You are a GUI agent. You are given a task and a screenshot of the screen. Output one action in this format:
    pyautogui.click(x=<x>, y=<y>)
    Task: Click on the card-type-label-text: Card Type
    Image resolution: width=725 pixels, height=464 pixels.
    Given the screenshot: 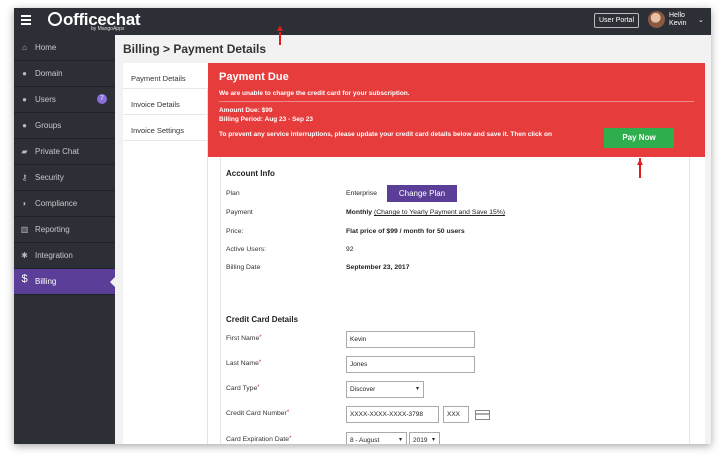 What is the action you would take?
    pyautogui.click(x=242, y=388)
    